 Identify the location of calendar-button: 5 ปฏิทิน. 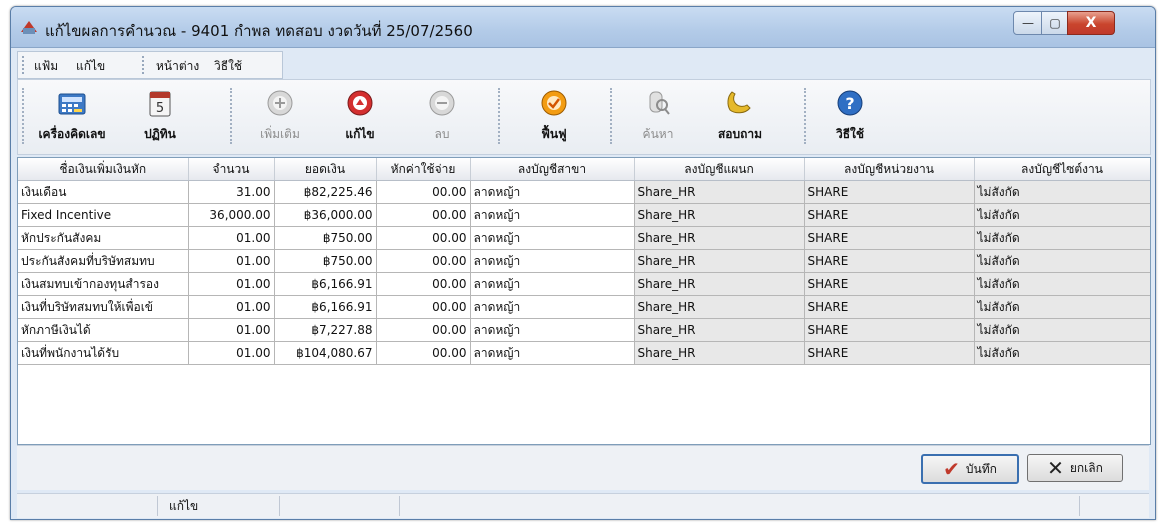
(160, 117).